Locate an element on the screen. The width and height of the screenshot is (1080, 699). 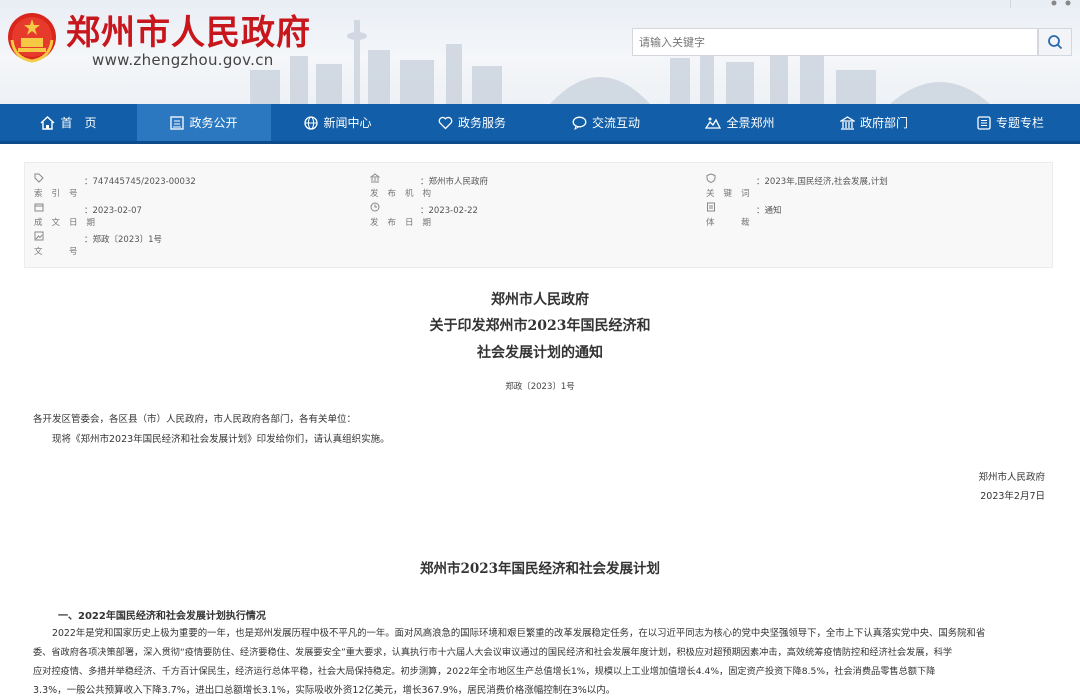
nav-departments: 政府部门 is located at coordinates (874, 122).